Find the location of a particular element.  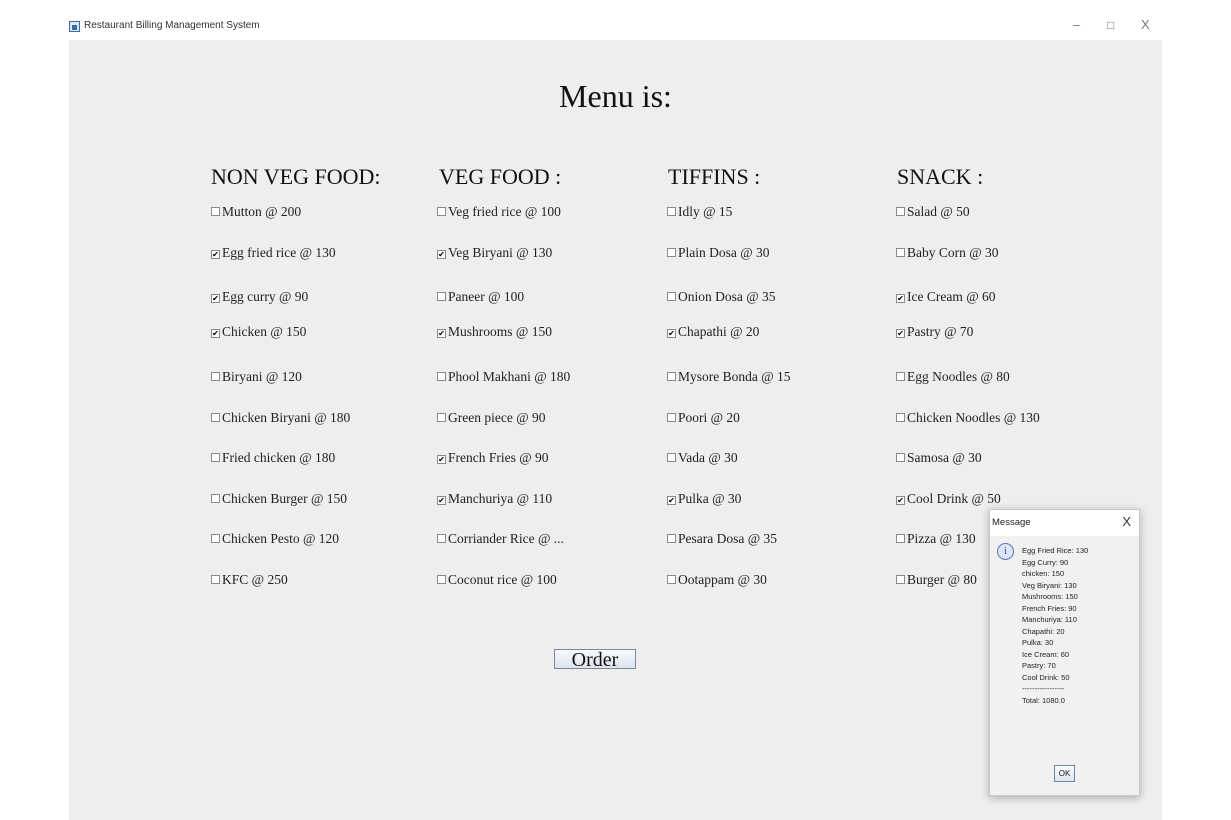

menu-item-fried-chicken: Fried chicken @ 180 is located at coordinates (273, 458).